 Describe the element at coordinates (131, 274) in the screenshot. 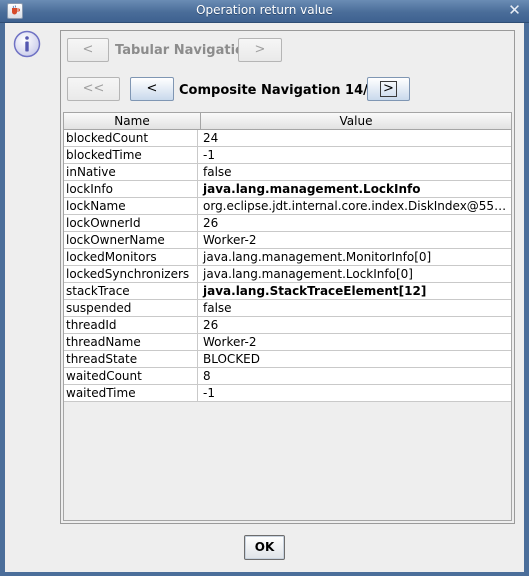

I see `row-name-cell: lockedSynchronizers` at that location.